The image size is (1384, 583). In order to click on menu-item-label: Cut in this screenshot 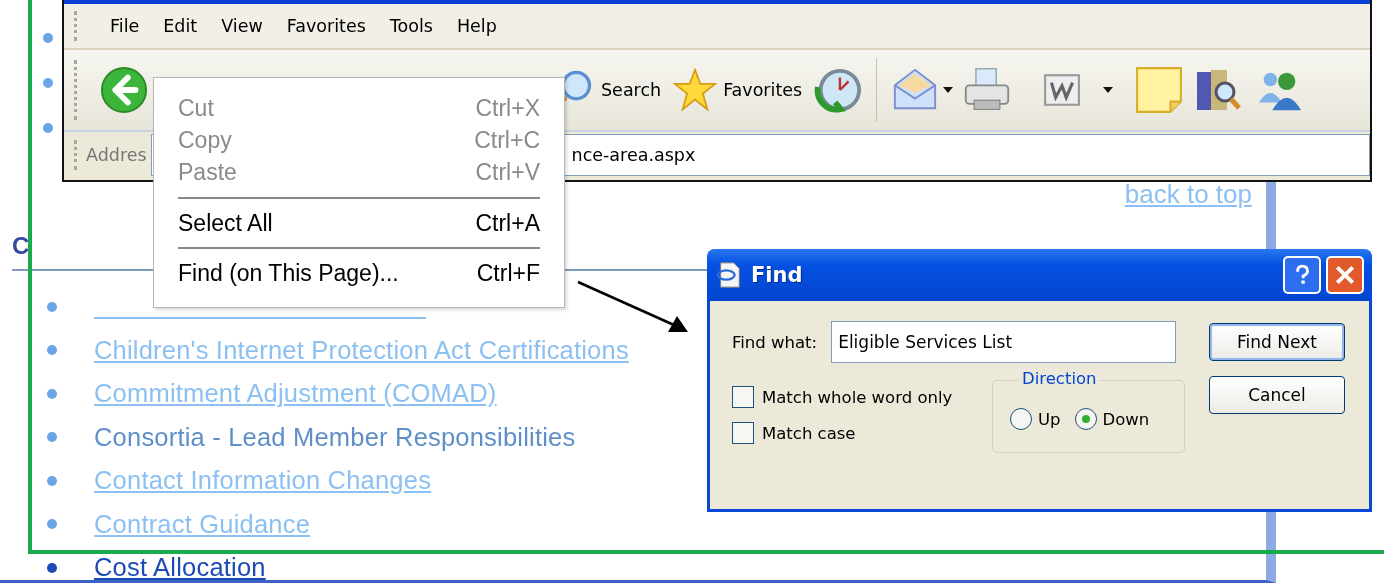, I will do `click(196, 108)`.